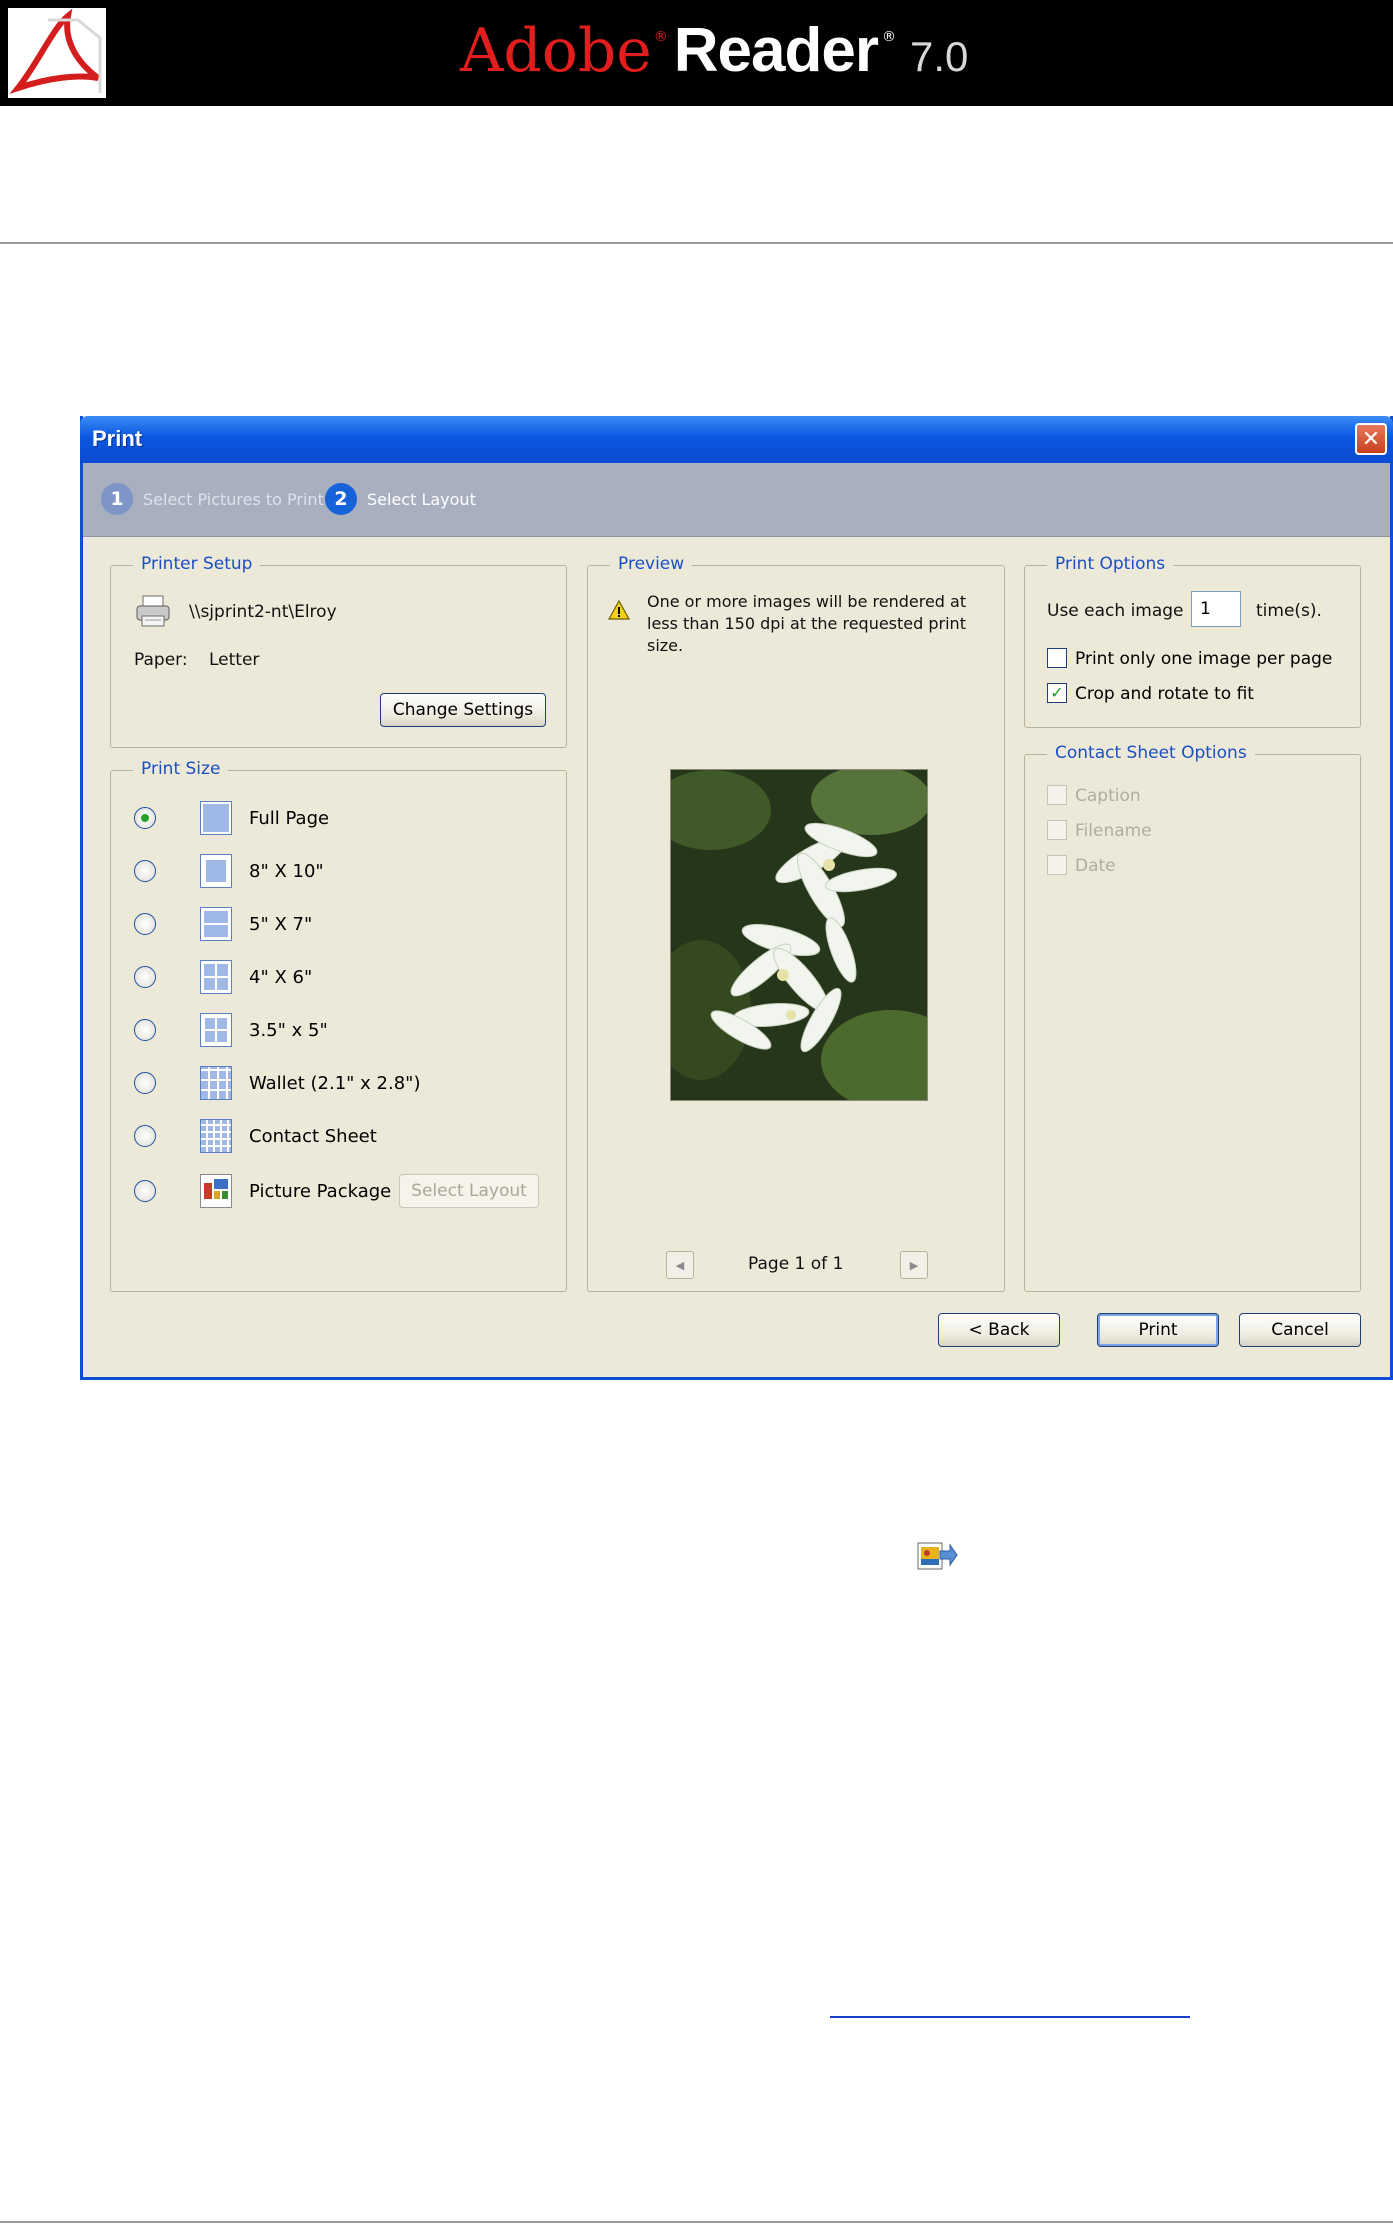 The height and width of the screenshot is (2227, 1393). I want to click on previous-page-button: ◀, so click(680, 1265).